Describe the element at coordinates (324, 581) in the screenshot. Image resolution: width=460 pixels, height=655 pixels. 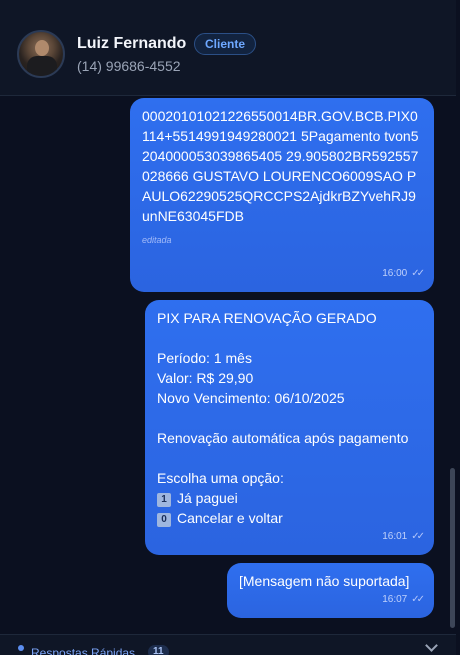
I see `message-text: [Mensagem não suportada]` at that location.